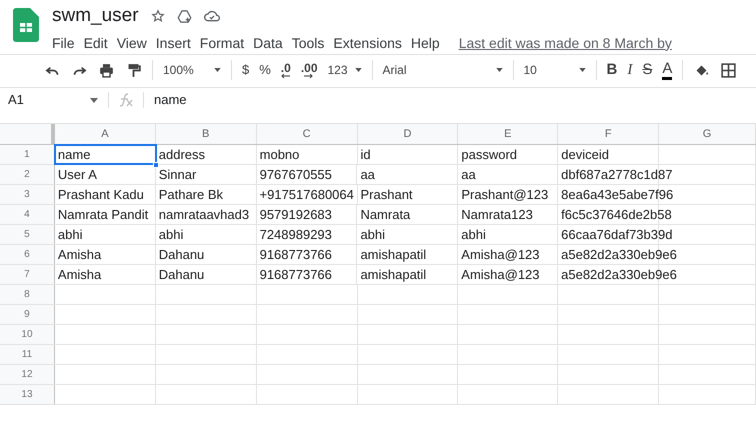 Image resolution: width=756 pixels, height=426 pixels. Describe the element at coordinates (246, 70) in the screenshot. I see `format-button: $` at that location.